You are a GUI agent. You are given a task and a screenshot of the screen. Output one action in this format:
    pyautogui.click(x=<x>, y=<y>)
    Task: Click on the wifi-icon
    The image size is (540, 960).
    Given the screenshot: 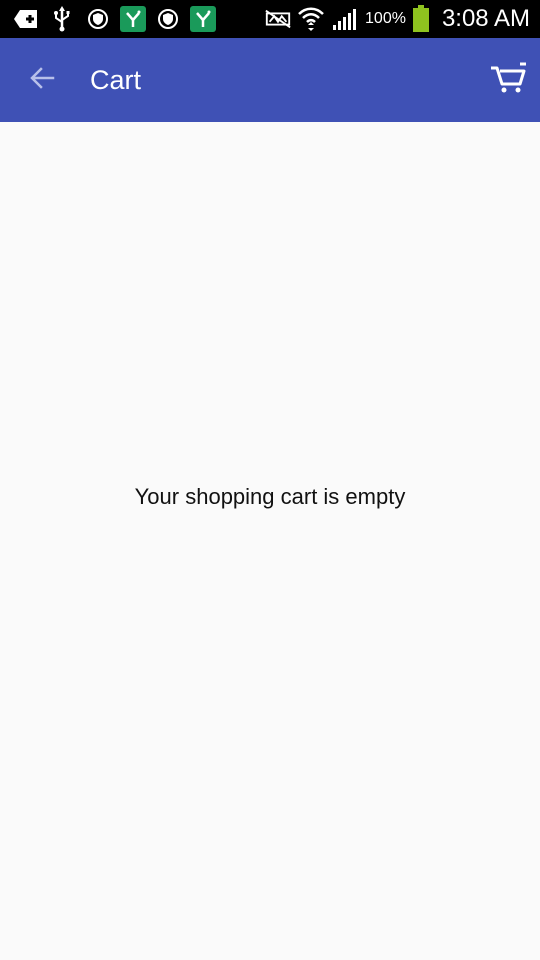 What is the action you would take?
    pyautogui.click(x=311, y=19)
    